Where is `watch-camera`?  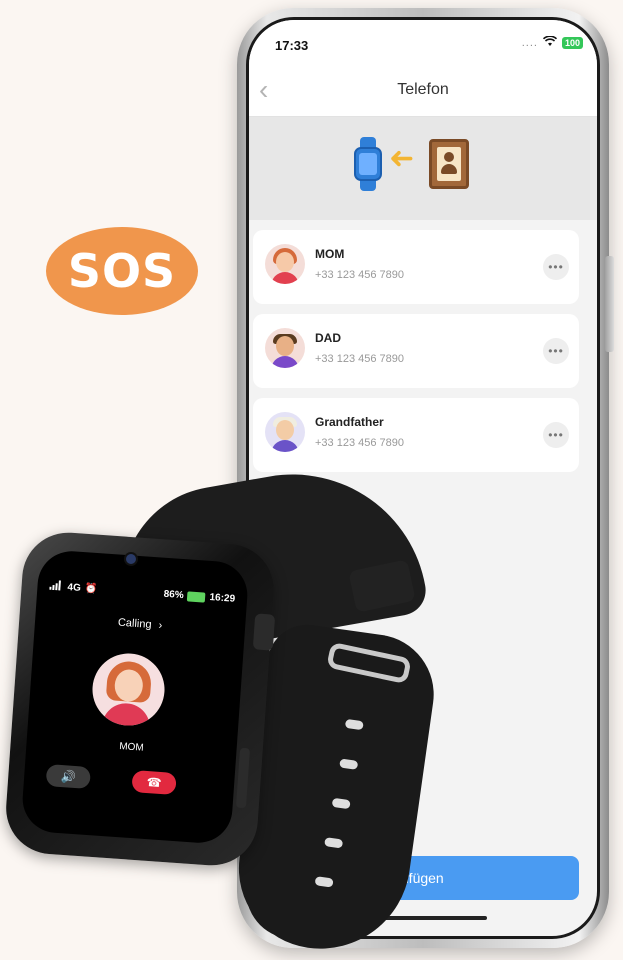 watch-camera is located at coordinates (131, 559).